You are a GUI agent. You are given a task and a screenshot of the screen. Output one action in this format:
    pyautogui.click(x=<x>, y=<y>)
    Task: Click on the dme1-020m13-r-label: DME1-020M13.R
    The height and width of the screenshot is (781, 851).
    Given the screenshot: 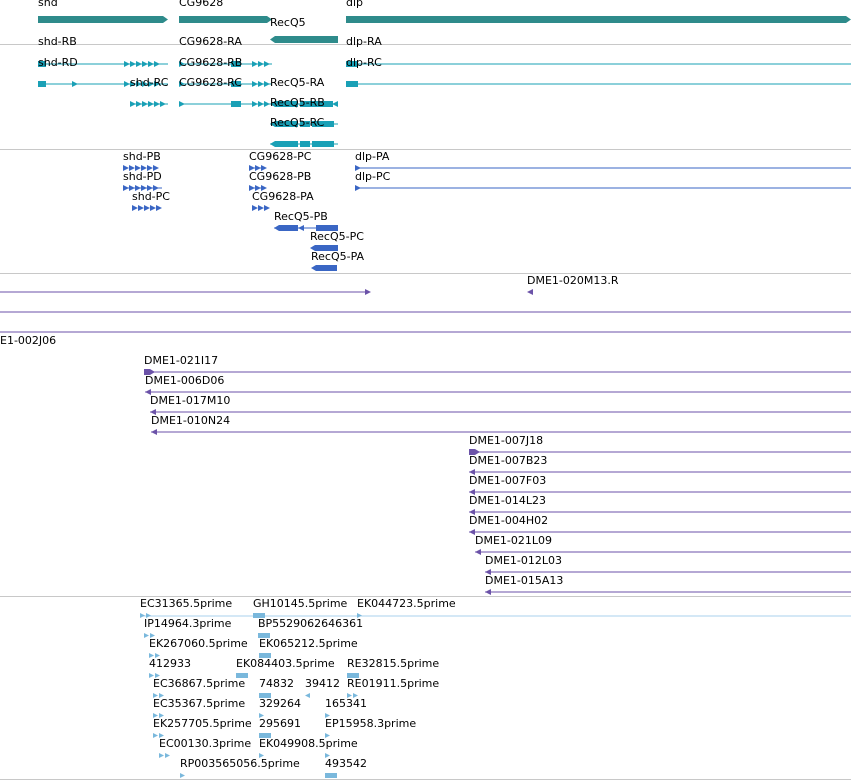 What is the action you would take?
    pyautogui.click(x=573, y=280)
    